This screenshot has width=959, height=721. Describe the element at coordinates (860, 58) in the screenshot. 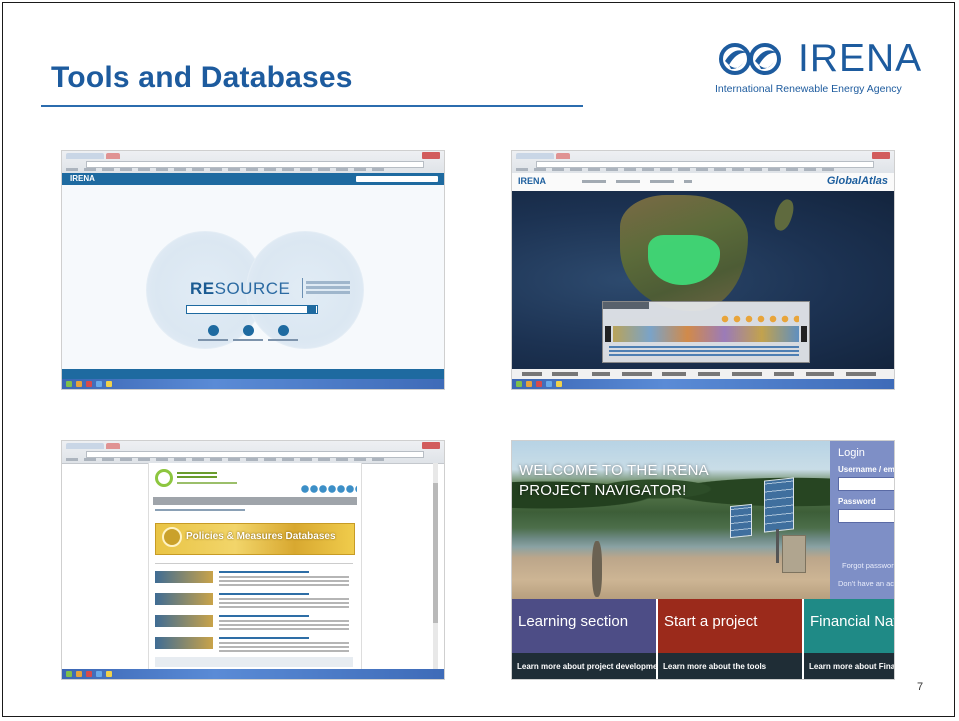

I see `logo-wordmark: IRENA` at that location.